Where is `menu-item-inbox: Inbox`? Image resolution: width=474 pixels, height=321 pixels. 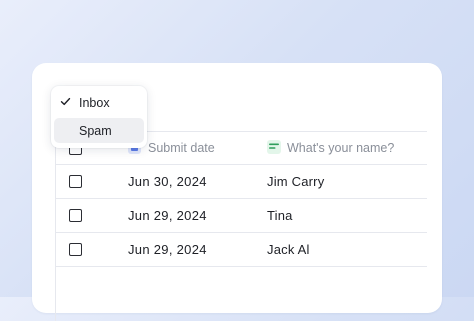 menu-item-inbox: Inbox is located at coordinates (99, 102).